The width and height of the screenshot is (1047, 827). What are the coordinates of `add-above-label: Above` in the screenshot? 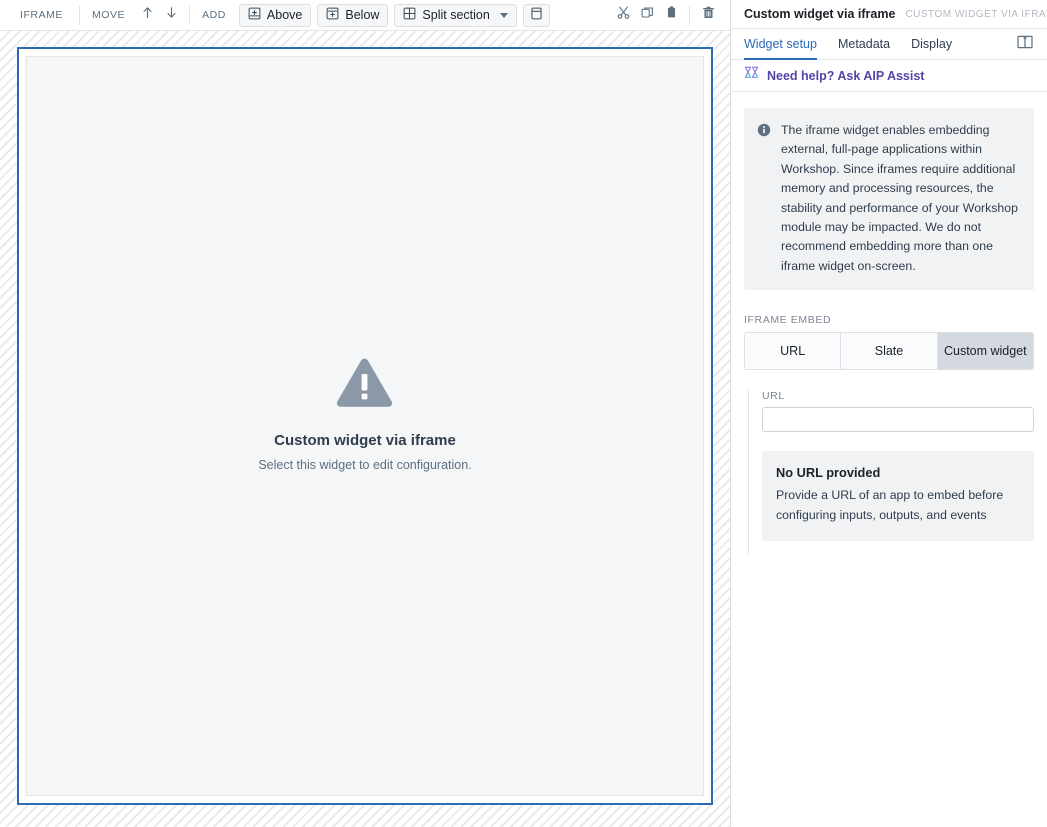 It's located at (284, 15).